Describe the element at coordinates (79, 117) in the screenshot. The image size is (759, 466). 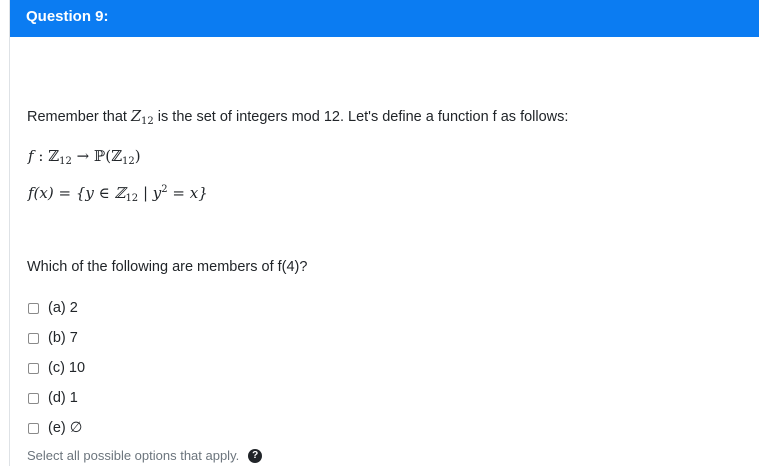
I see `intro-before: Remember that` at that location.